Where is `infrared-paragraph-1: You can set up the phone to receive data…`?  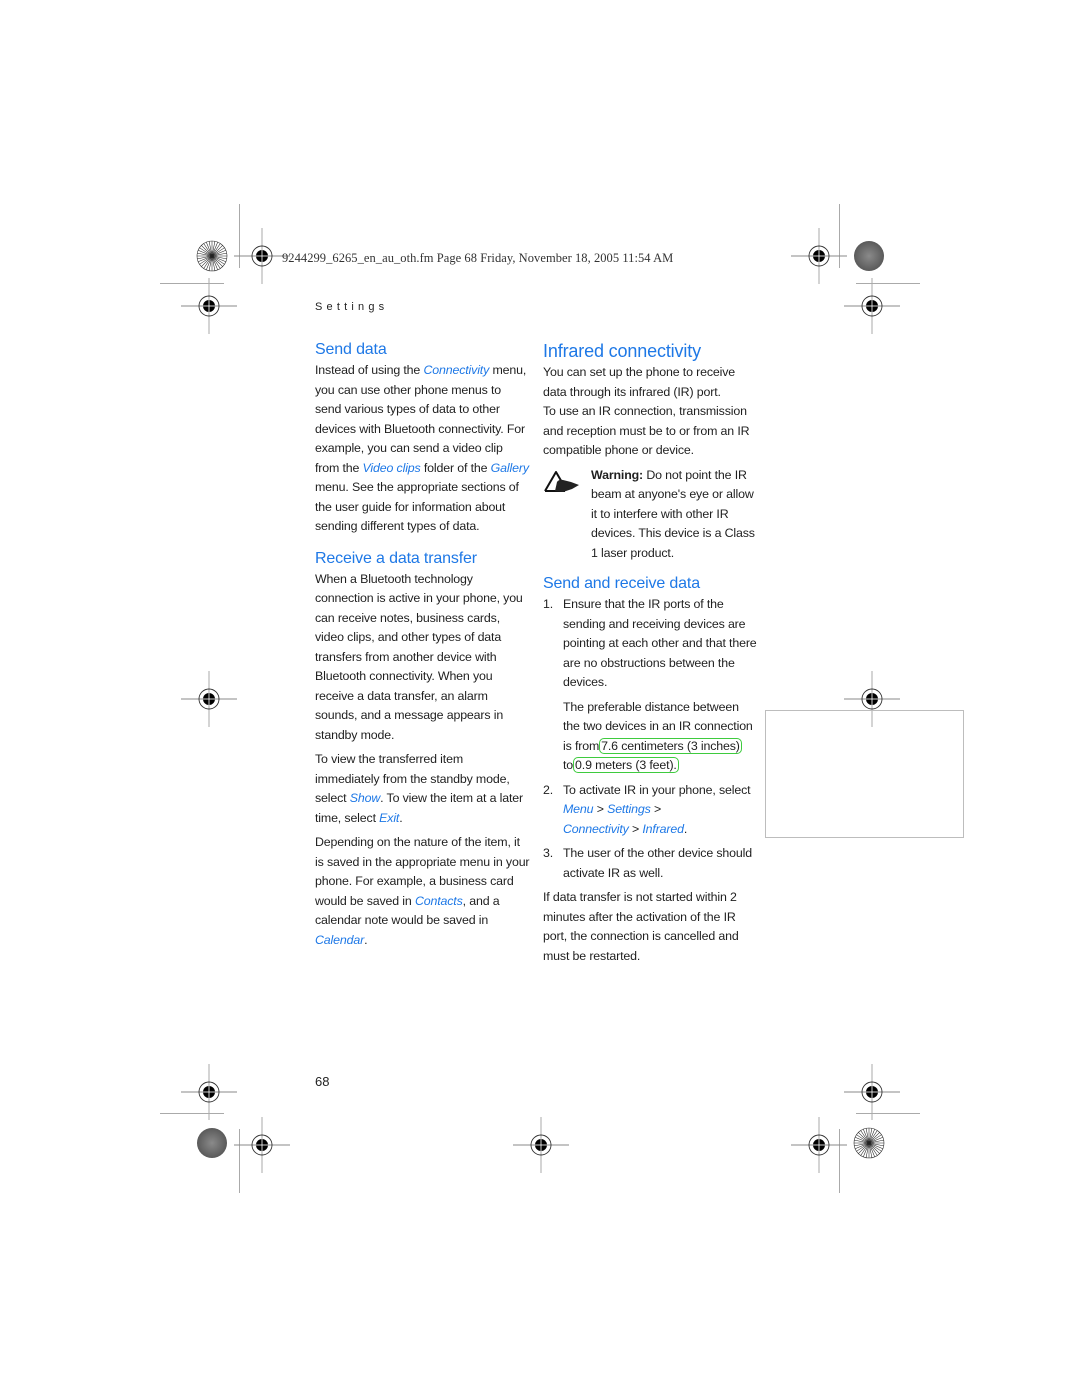 infrared-paragraph-1: You can set up the phone to receive data… is located at coordinates (639, 382).